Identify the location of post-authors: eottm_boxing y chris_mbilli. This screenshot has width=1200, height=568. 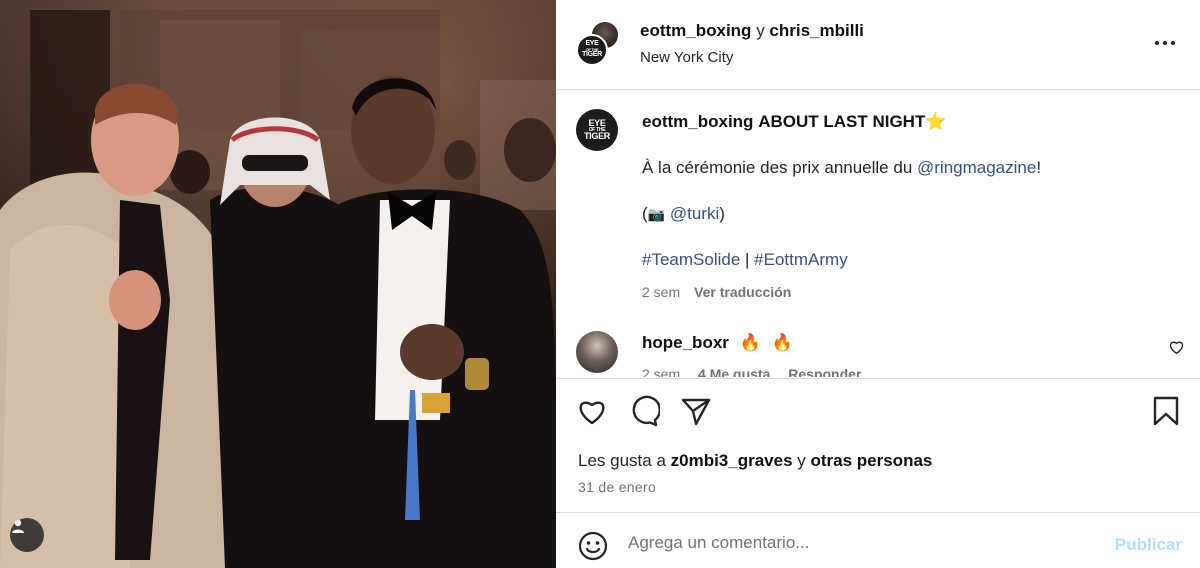
(752, 31).